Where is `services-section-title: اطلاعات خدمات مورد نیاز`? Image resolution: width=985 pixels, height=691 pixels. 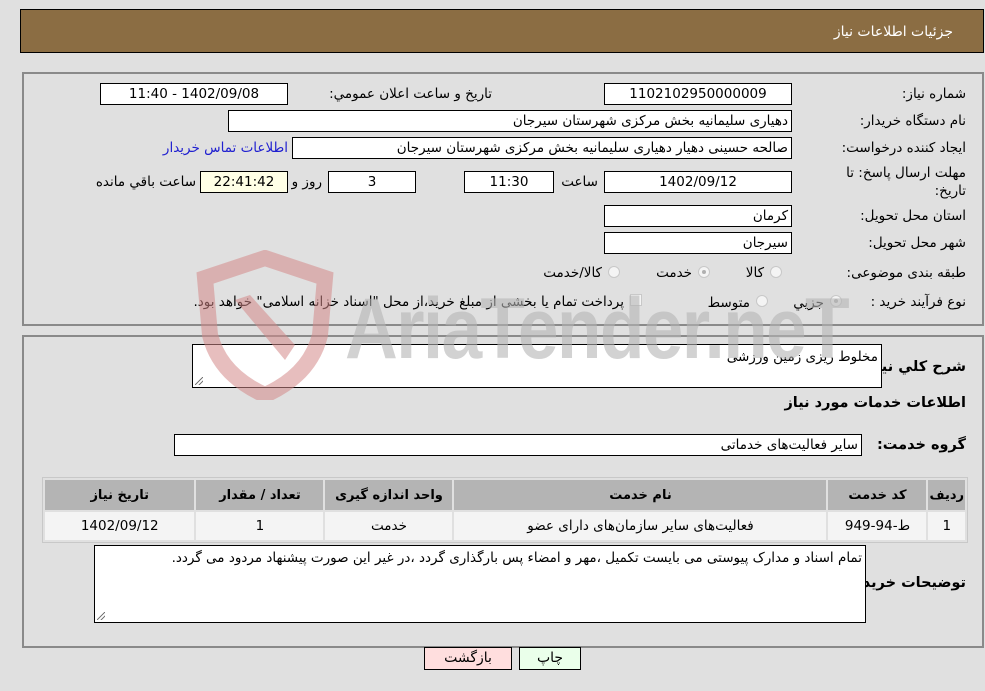 services-section-title: اطلاعات خدمات مورد نیاز is located at coordinates (875, 403).